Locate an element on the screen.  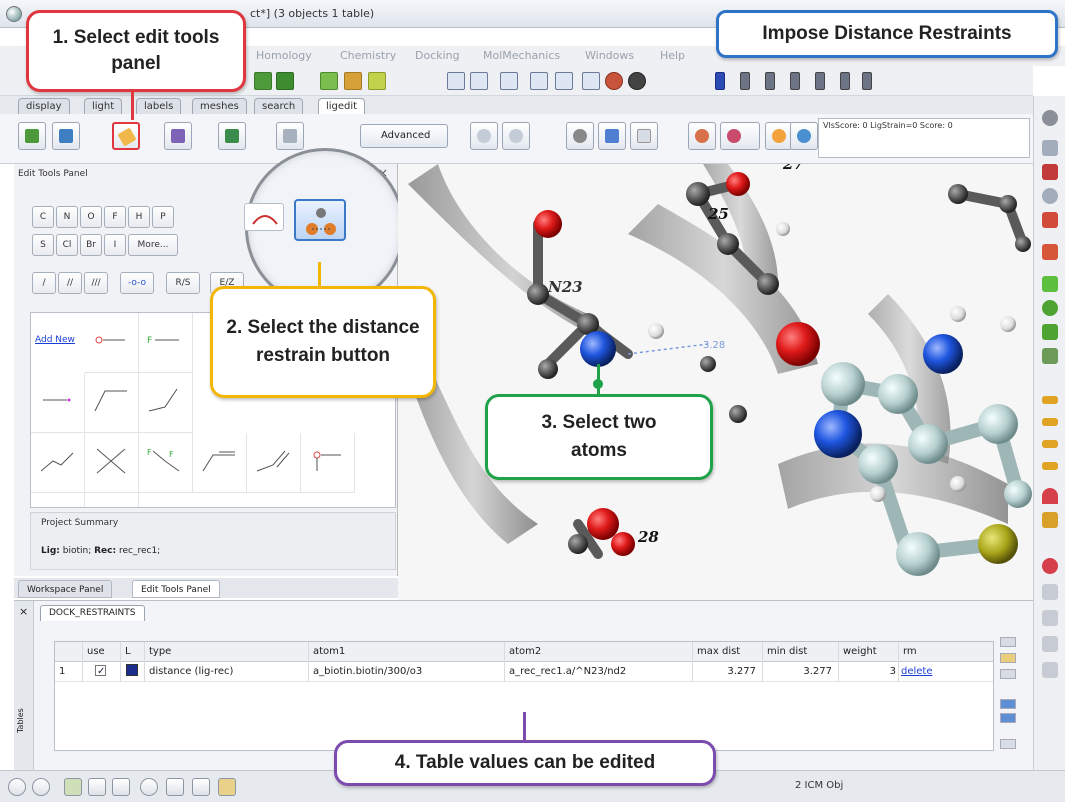
bond-icon is located at coordinates (353, 81).